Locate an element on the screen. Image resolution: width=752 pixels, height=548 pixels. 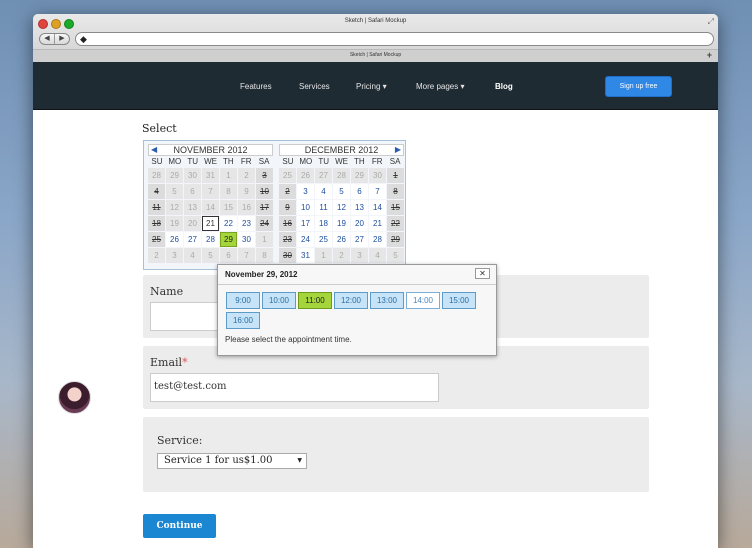
popup-title: November 29, 2012 is located at coordinates (261, 274).